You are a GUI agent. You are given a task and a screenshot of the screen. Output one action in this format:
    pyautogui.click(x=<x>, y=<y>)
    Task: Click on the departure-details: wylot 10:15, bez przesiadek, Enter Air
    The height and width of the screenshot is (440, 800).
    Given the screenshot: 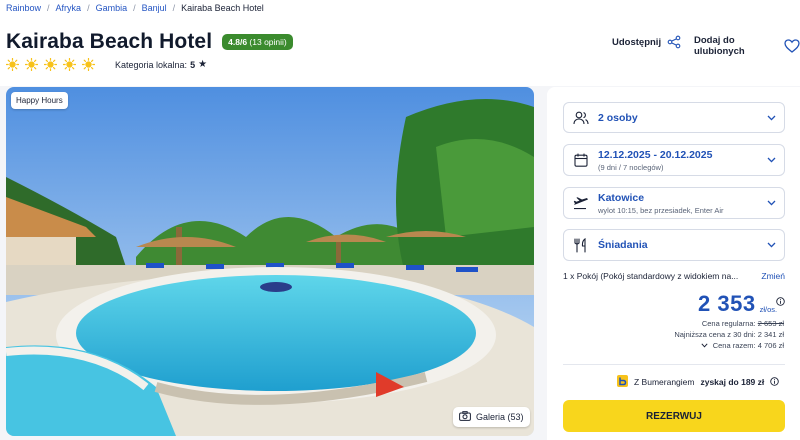 What is the action you would take?
    pyautogui.click(x=661, y=210)
    